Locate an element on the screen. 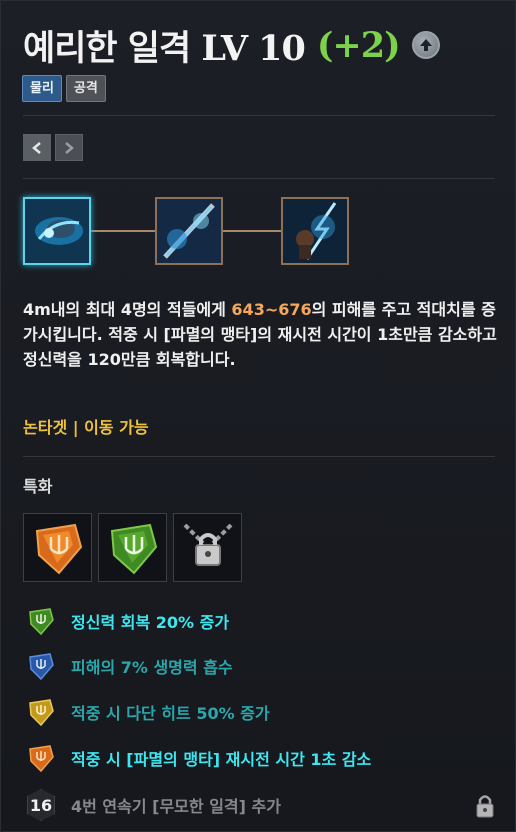 This screenshot has height=832, width=516. prev-button is located at coordinates (37, 147).